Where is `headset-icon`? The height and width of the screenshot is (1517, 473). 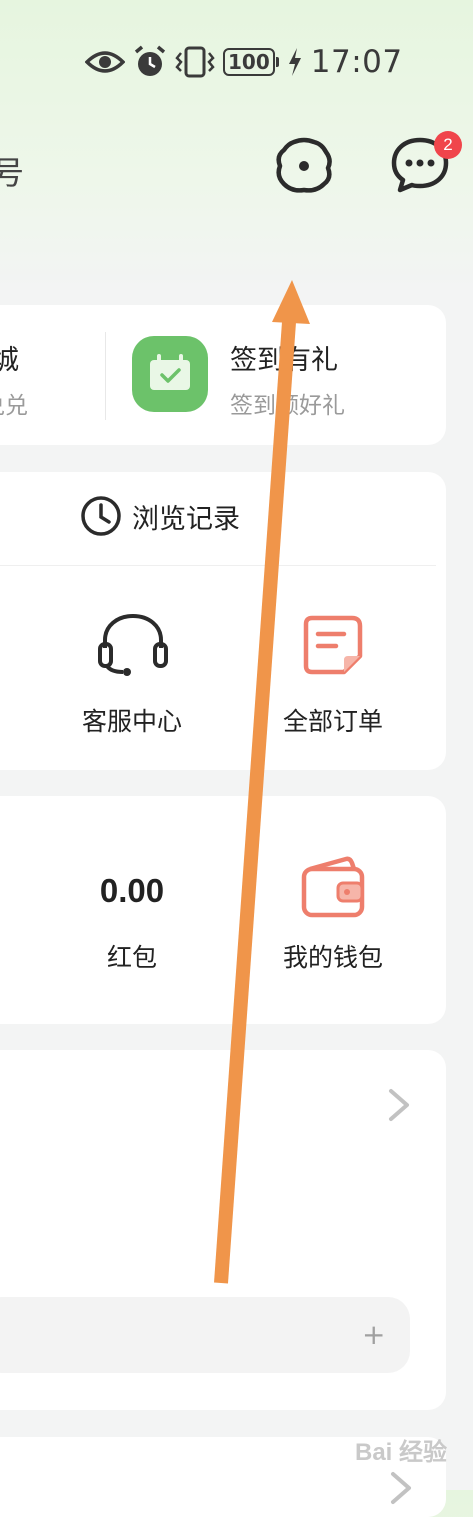 headset-icon is located at coordinates (133, 644).